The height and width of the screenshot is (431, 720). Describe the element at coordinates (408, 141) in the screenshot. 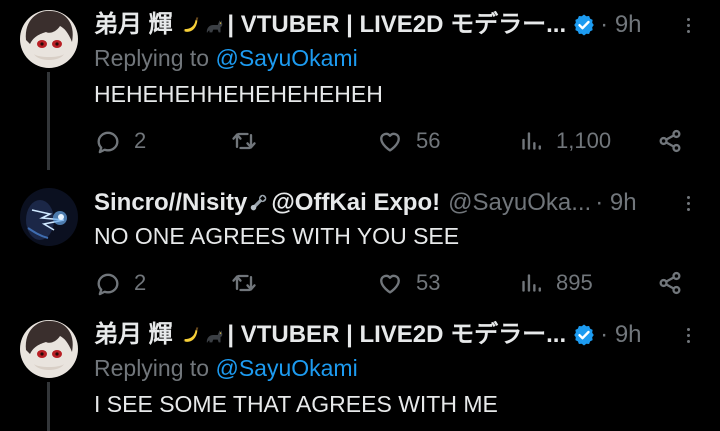

I see `like-button: 56` at that location.